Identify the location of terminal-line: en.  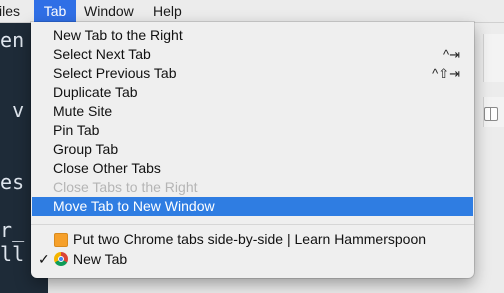
(12, 40).